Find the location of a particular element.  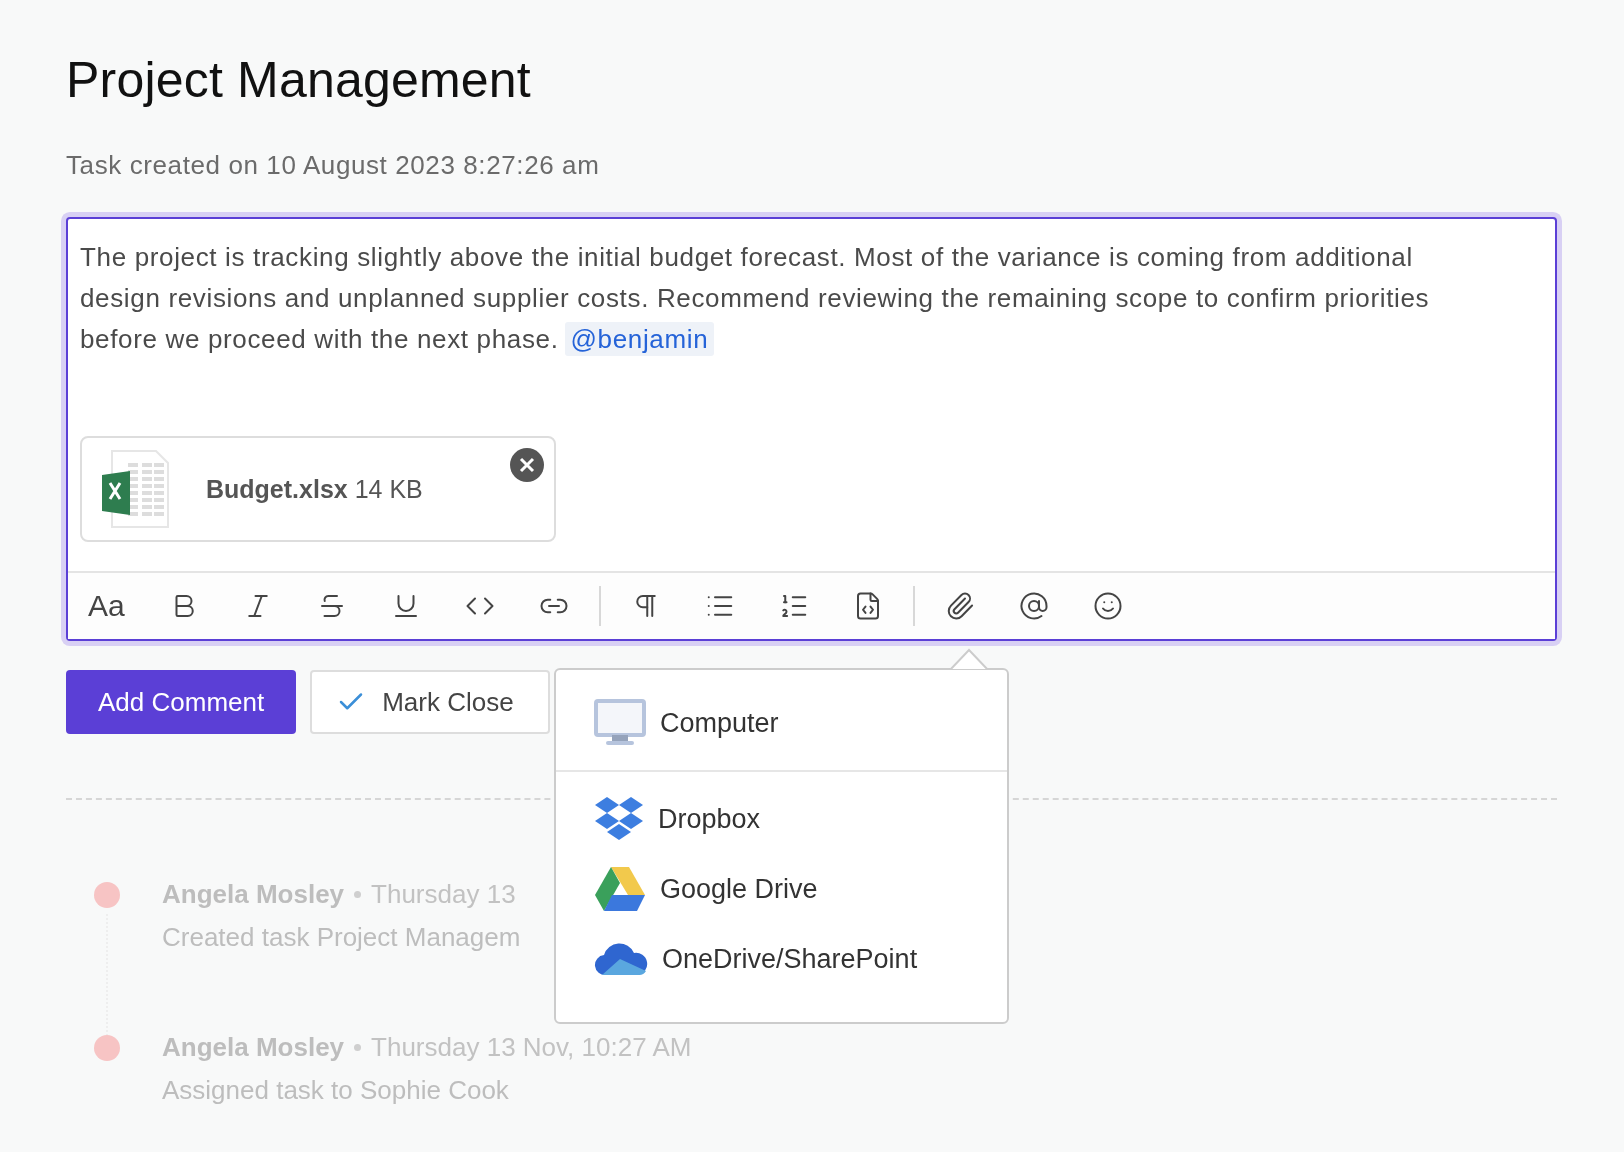

activity-text: Created task Project Managem is located at coordinates (342, 937).